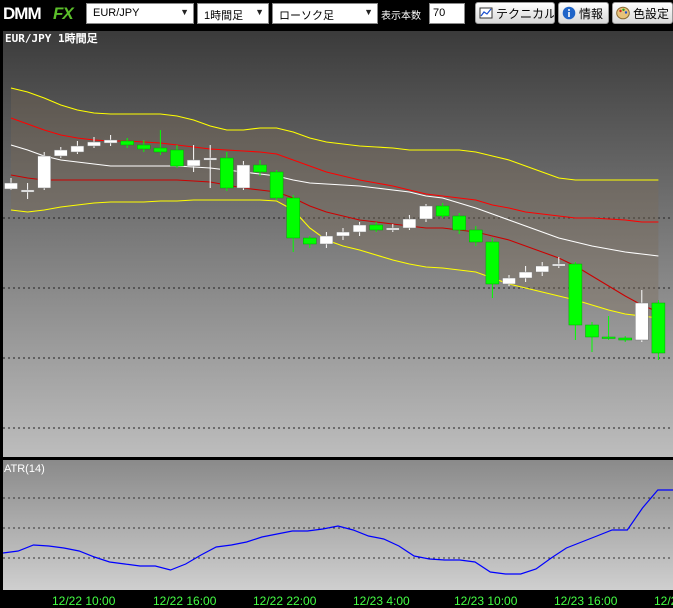 The image size is (673, 608). What do you see at coordinates (569, 13) in the screenshot?
I see `info-icon` at bounding box center [569, 13].